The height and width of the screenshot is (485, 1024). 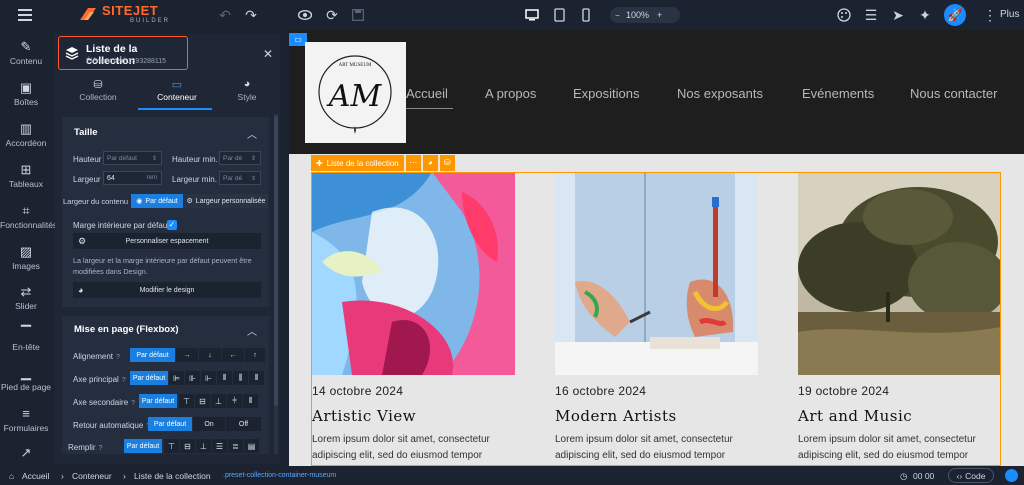 I want to click on preview-eye-icon, so click(x=305, y=15).